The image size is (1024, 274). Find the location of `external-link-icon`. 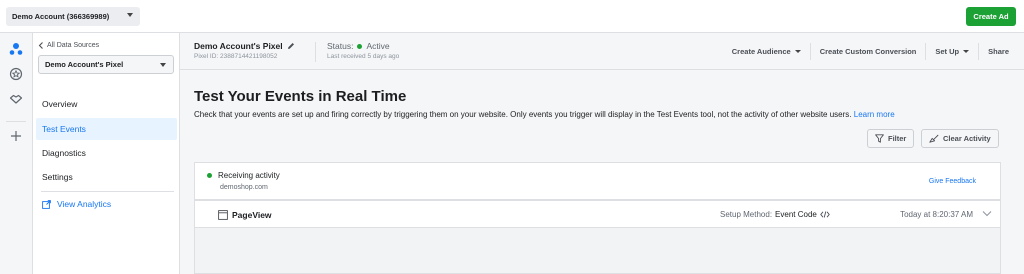

external-link-icon is located at coordinates (46, 204).